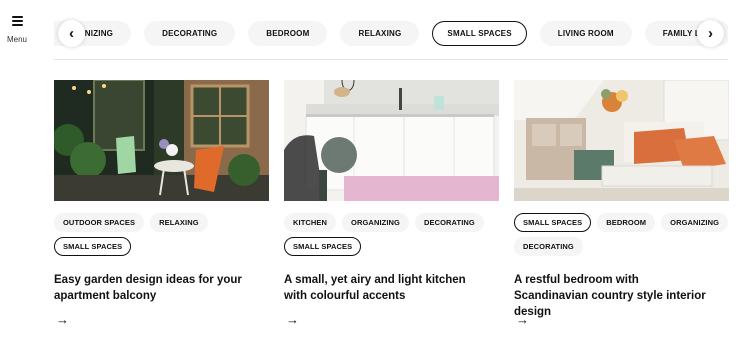 The image size is (740, 340). What do you see at coordinates (17, 21) in the screenshot?
I see `hamburger-icon` at bounding box center [17, 21].